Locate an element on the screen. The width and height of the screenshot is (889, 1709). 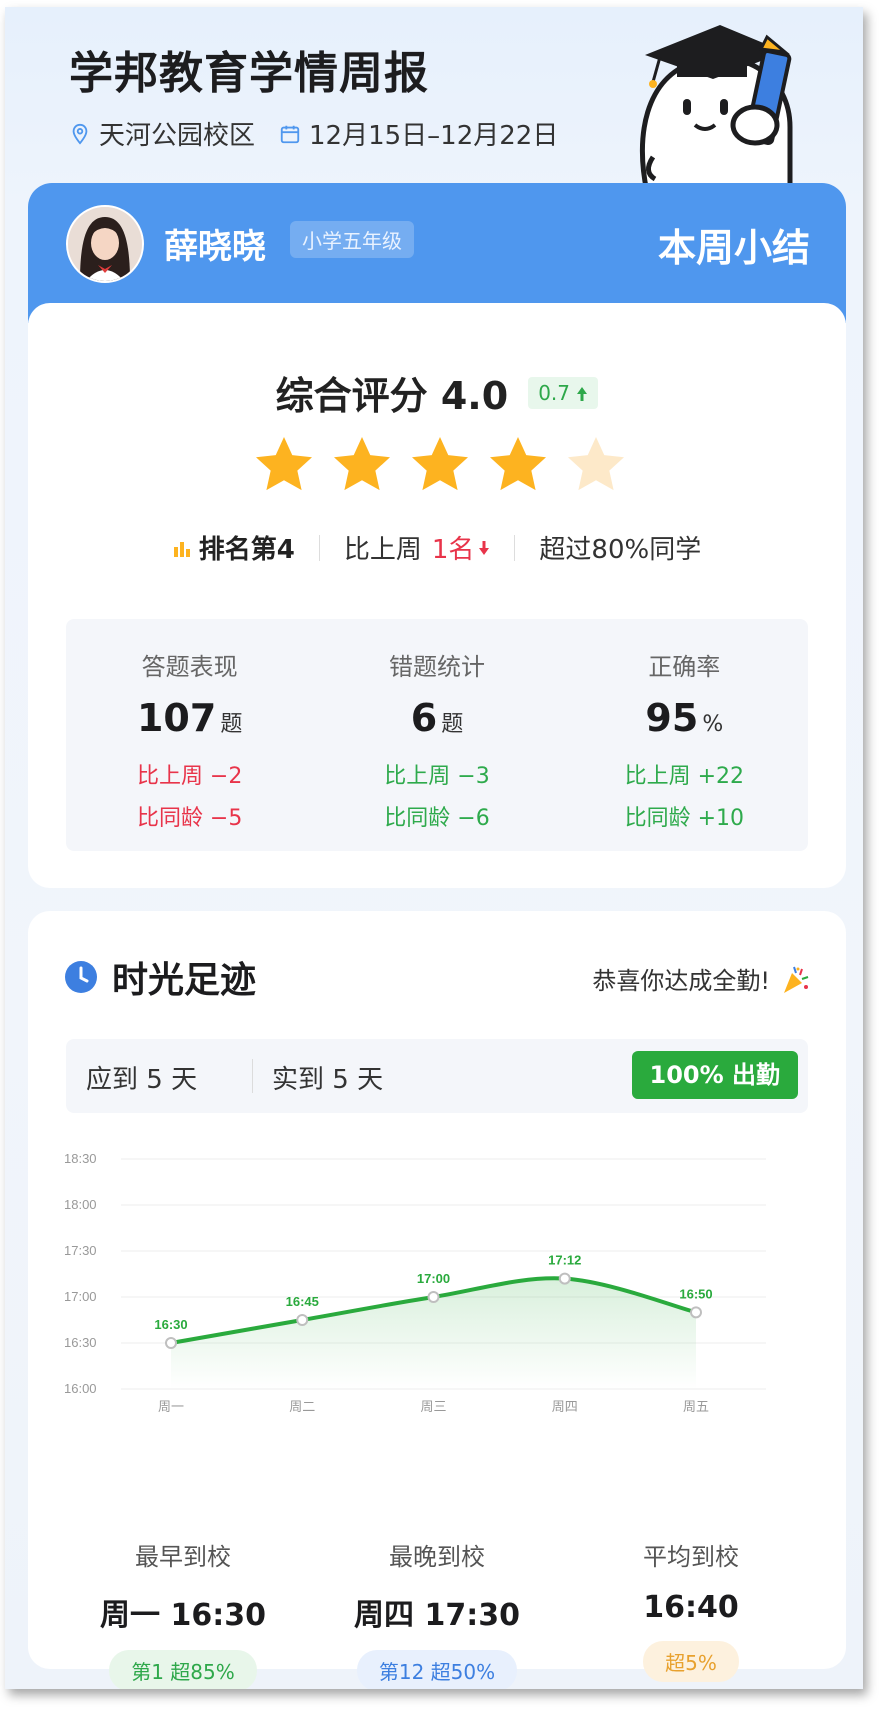
y-tick-label: 17:00 is located at coordinates (80, 1296).